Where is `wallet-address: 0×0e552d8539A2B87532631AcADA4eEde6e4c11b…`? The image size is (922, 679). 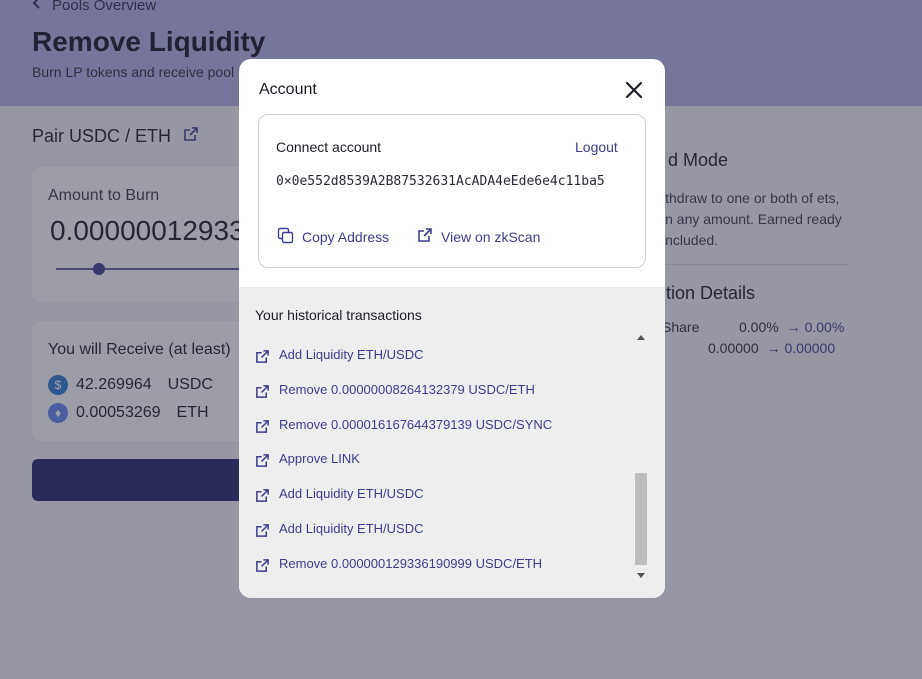 wallet-address: 0×0e552d8539A2B87532631AcADA4eEde6e4c11b… is located at coordinates (440, 181).